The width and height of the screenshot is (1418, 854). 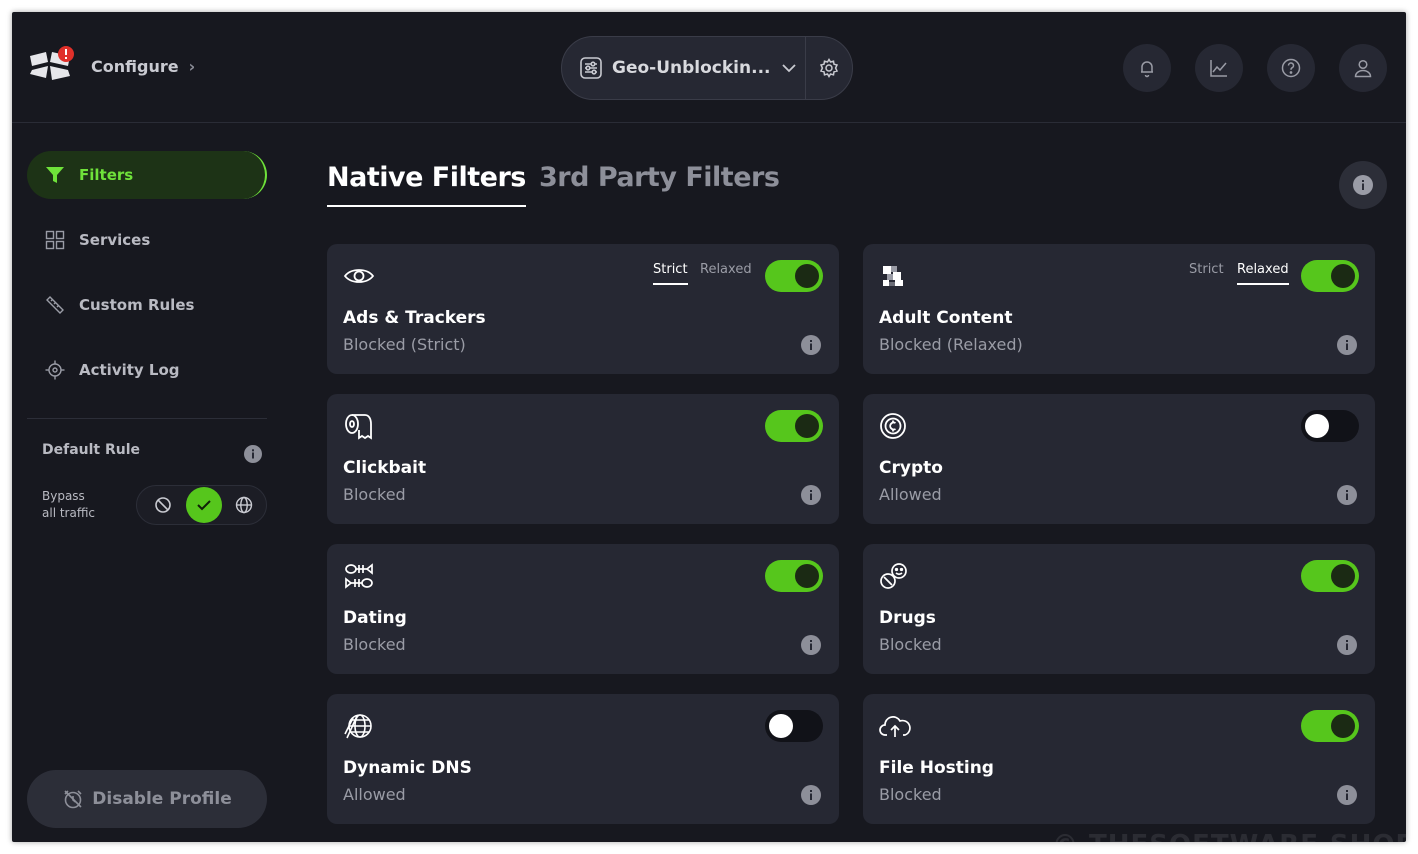 I want to click on filter-card-dynamic-dns: Dynamic DNS Allowed, so click(x=583, y=759).